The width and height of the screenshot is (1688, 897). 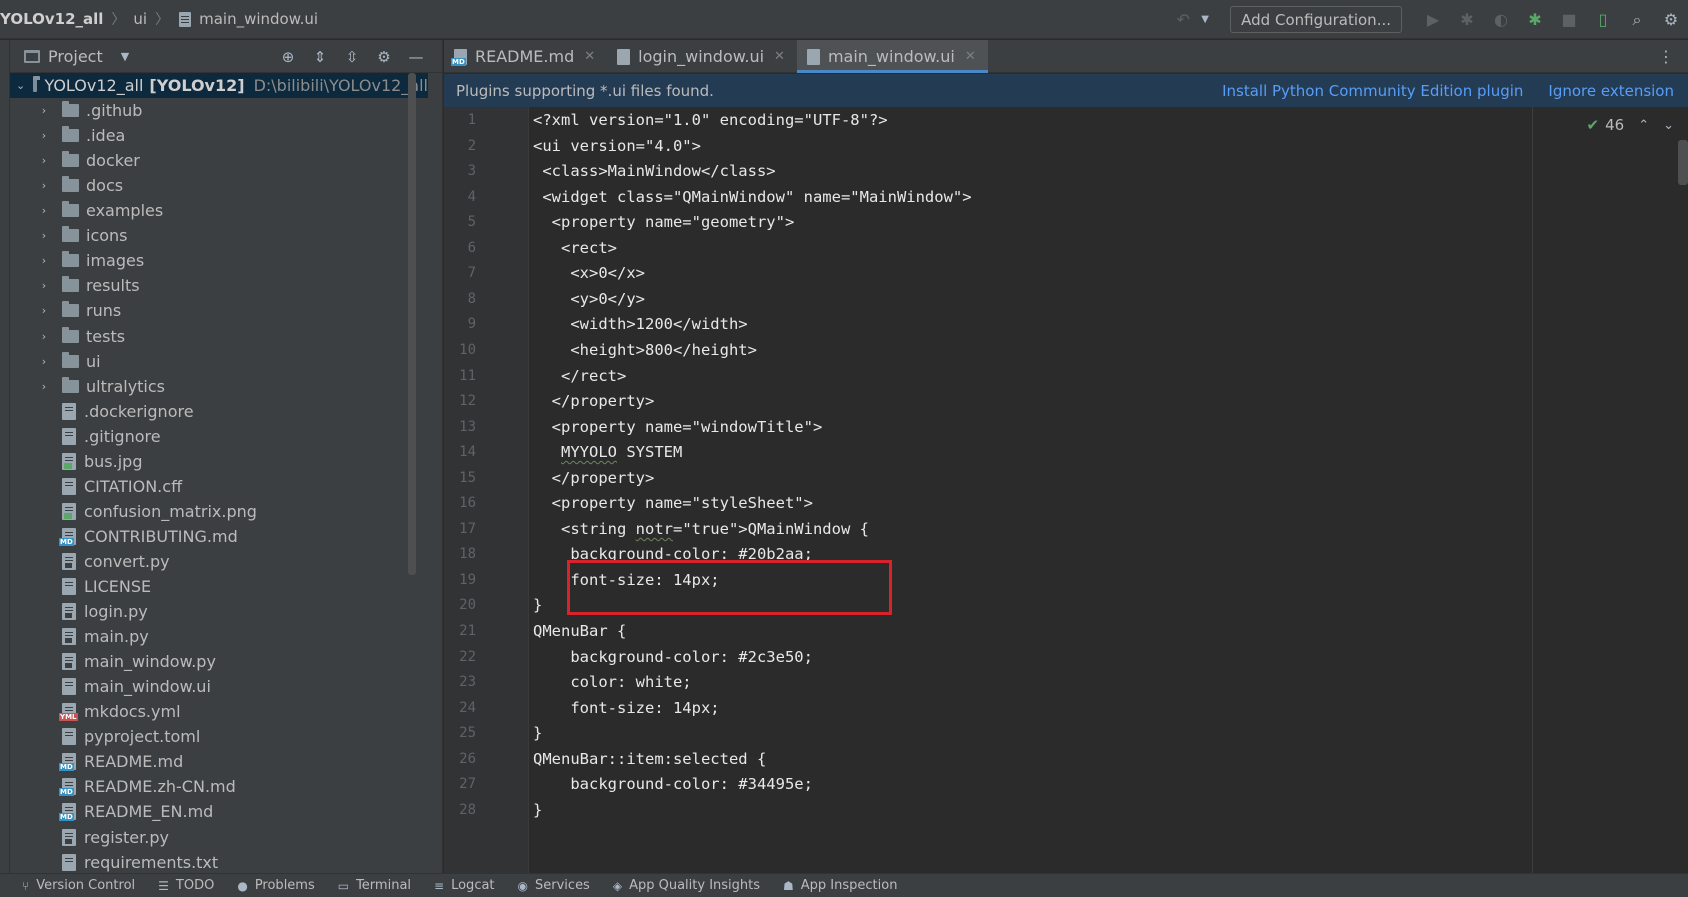 I want to click on minimize-icon: —, so click(x=416, y=57).